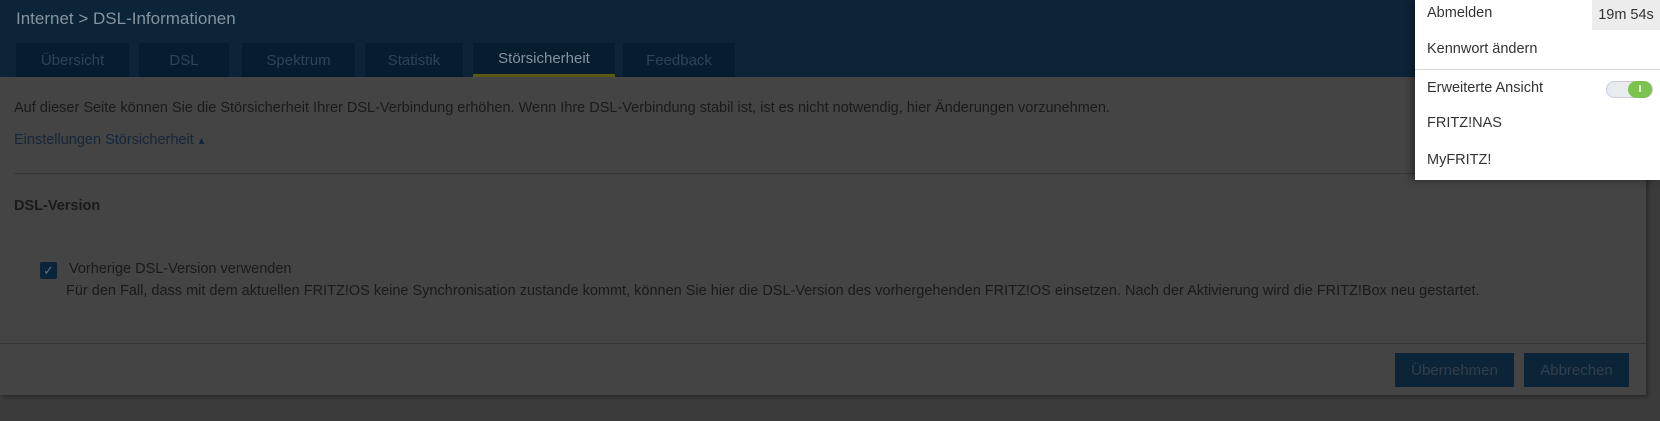  I want to click on menu-divider, so click(1537, 69).